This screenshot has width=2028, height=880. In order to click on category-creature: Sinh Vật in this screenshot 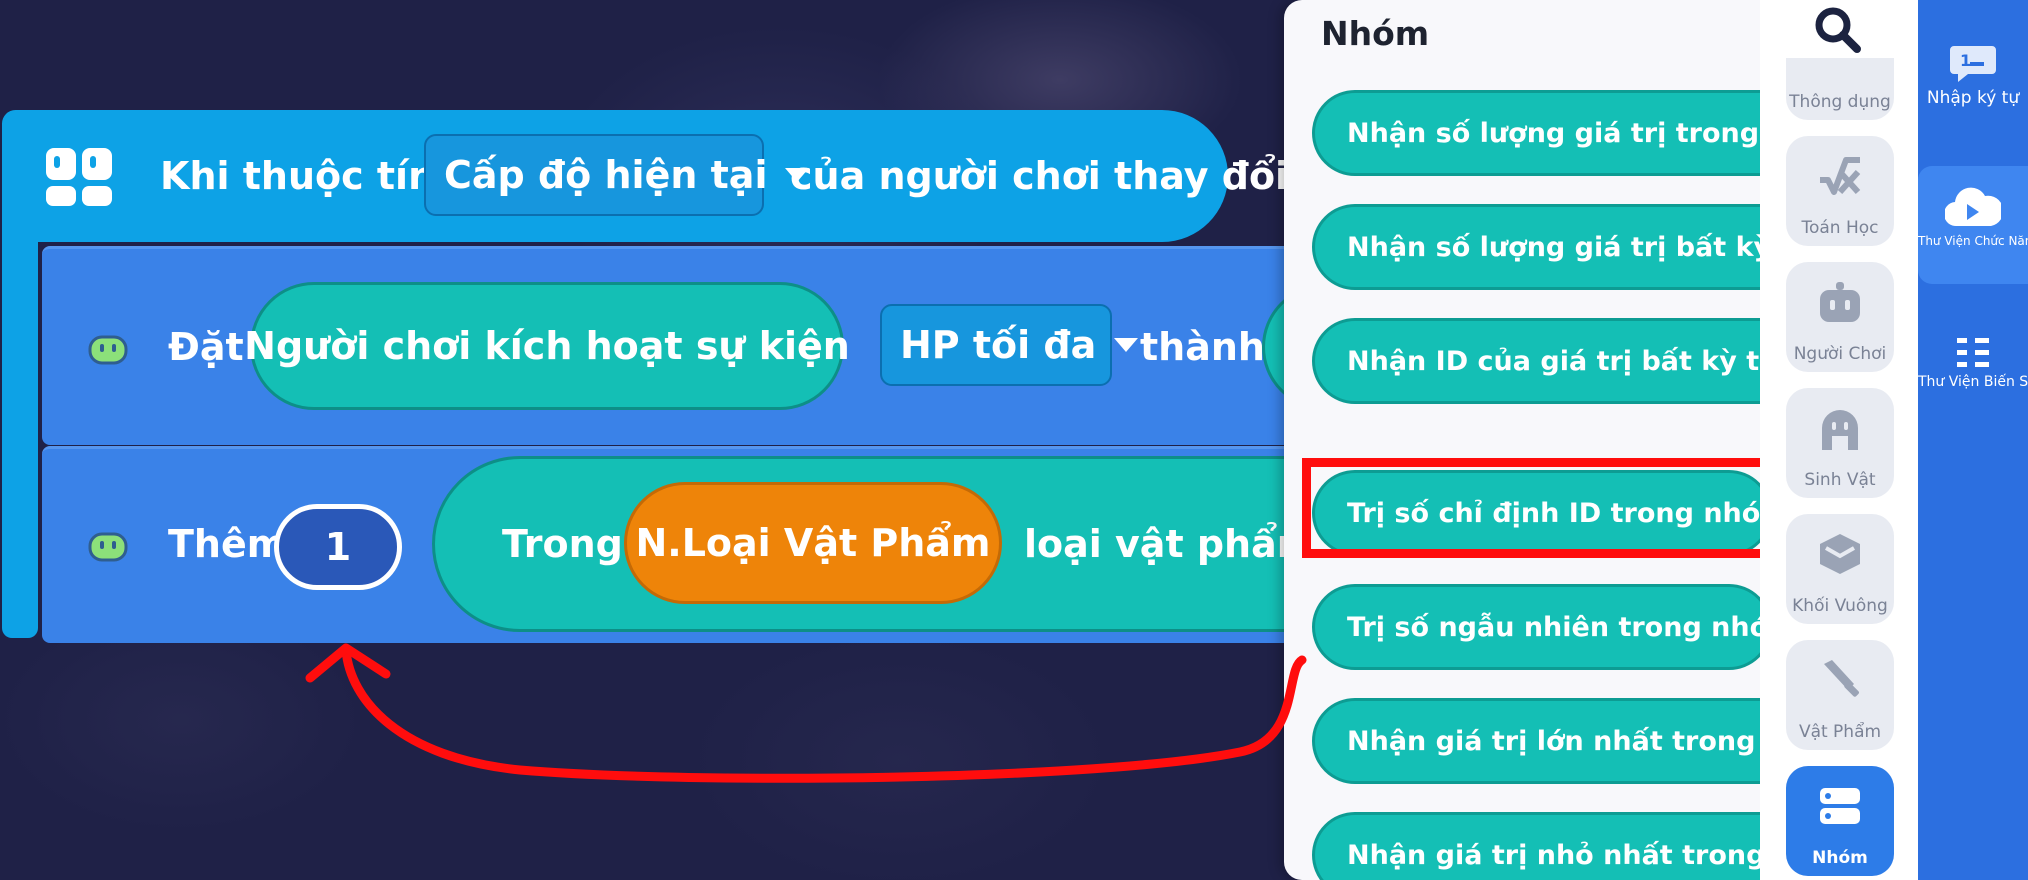, I will do `click(1840, 443)`.